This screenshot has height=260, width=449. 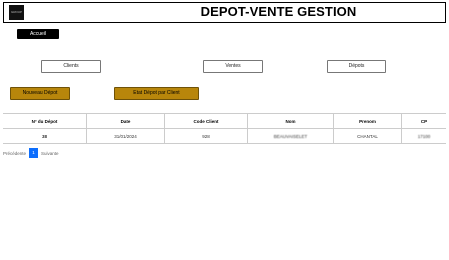 I want to click on new-depot-button: Nouveau Dépot, so click(x=40, y=93).